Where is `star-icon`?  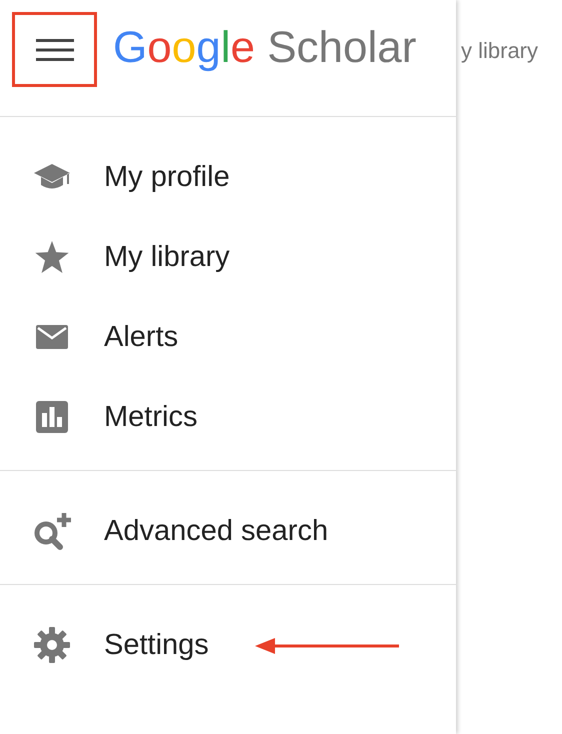
star-icon is located at coordinates (52, 257).